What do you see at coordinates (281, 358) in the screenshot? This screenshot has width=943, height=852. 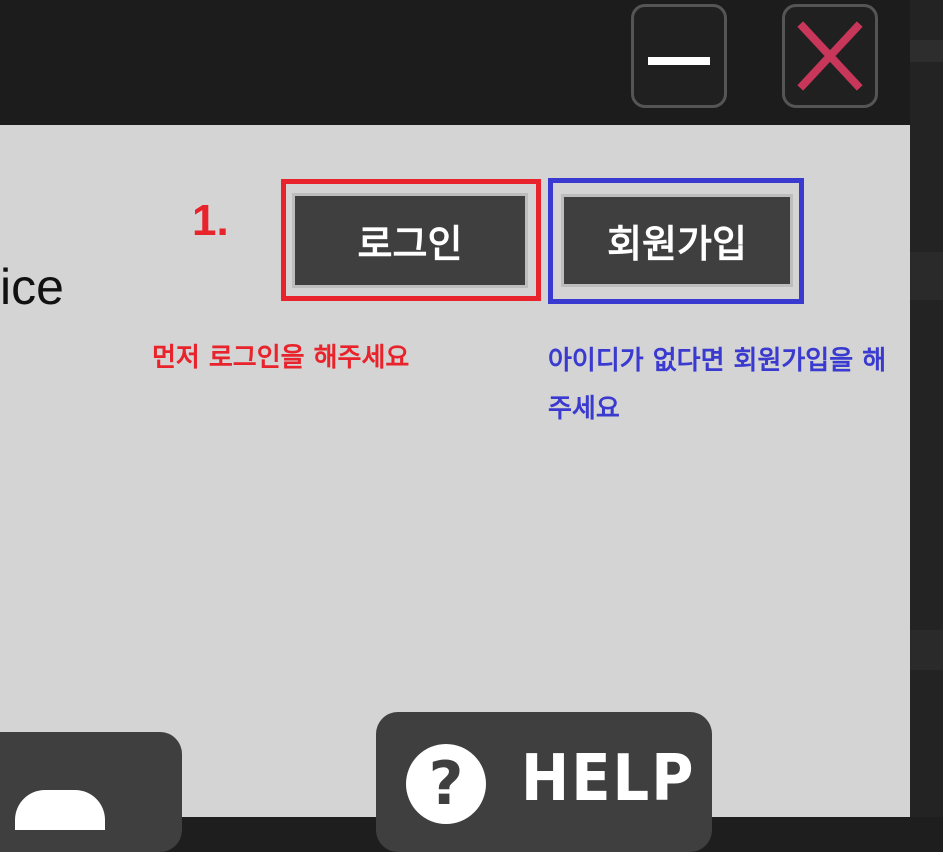 I see `login-hint: 먼저 로그인을 해주세요` at bounding box center [281, 358].